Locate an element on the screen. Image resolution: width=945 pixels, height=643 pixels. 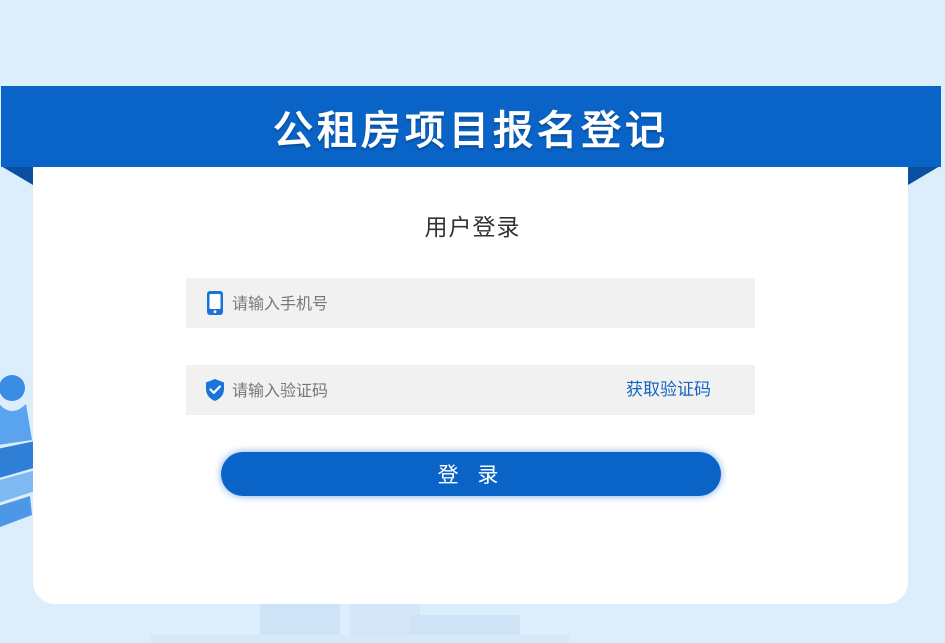
title-banner: 公租房项目报名登记 is located at coordinates (471, 126).